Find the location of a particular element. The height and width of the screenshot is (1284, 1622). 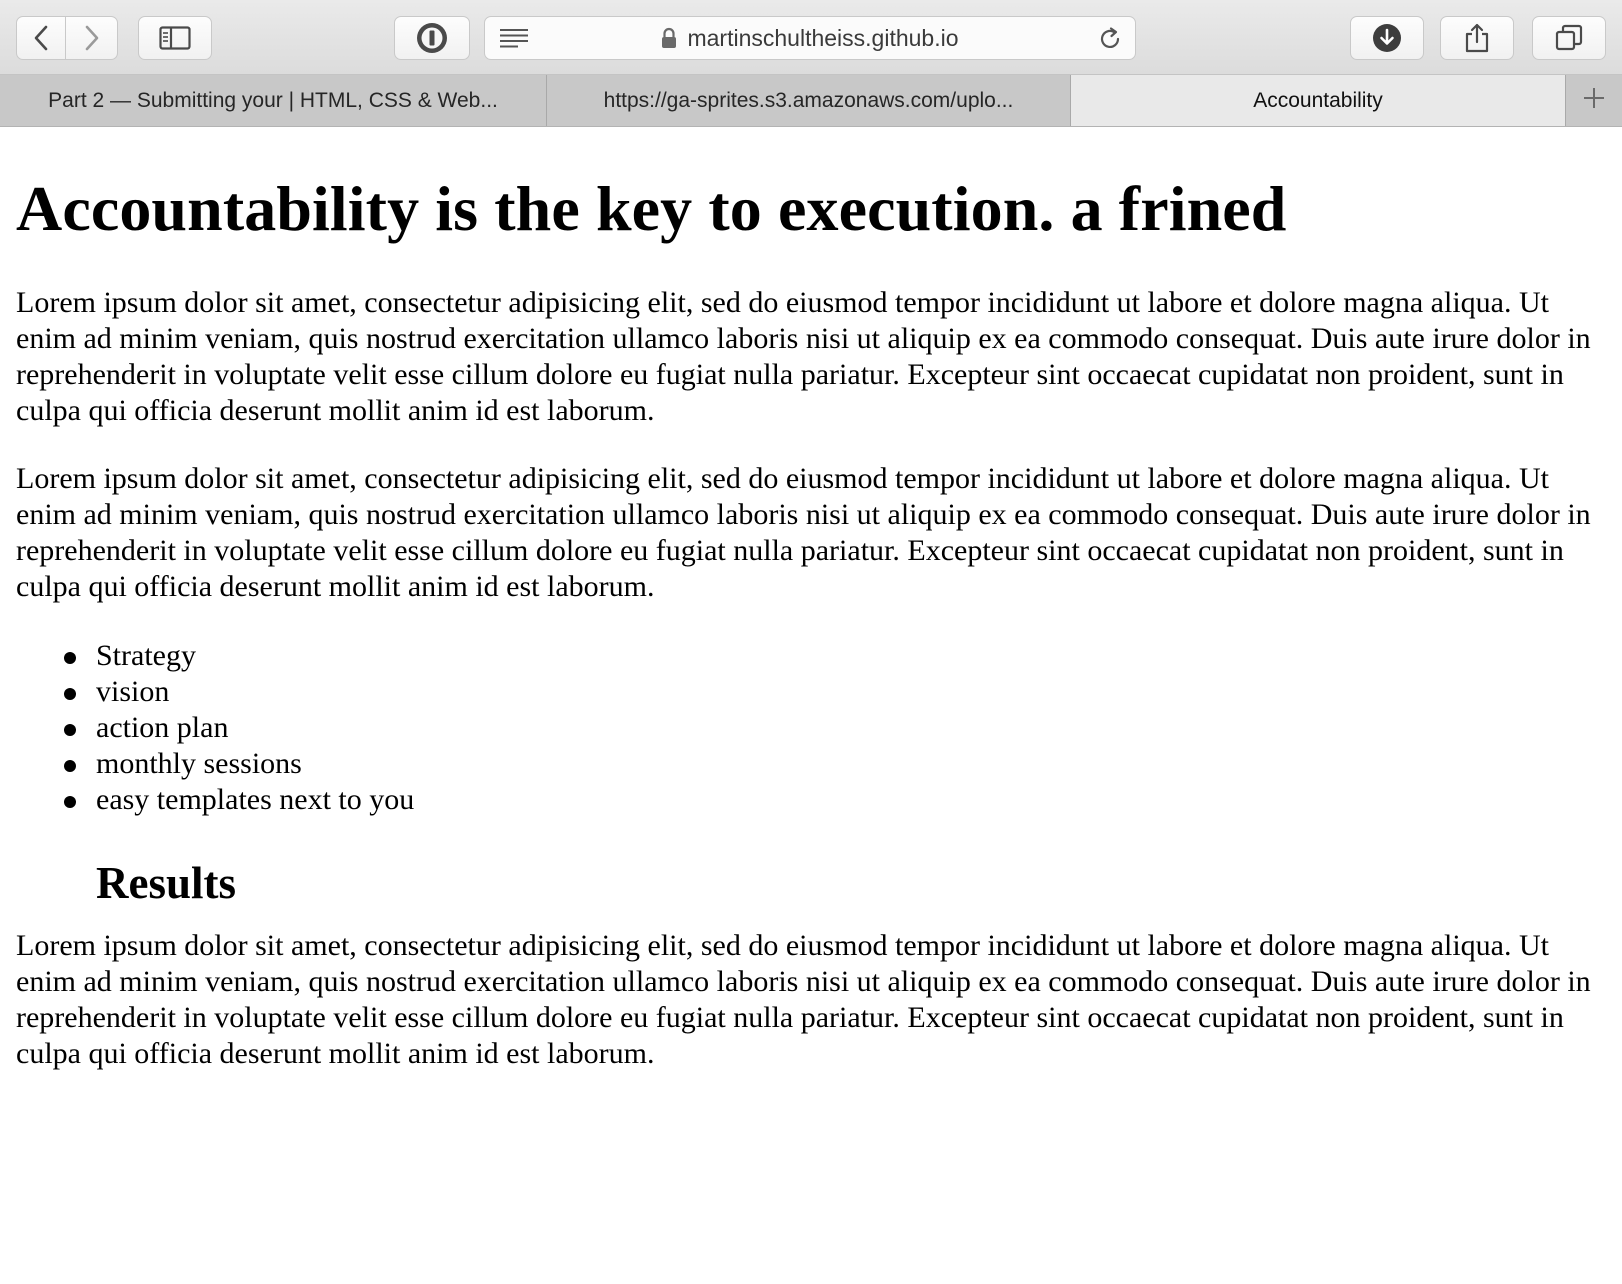

tab-overview-button is located at coordinates (1569, 38).